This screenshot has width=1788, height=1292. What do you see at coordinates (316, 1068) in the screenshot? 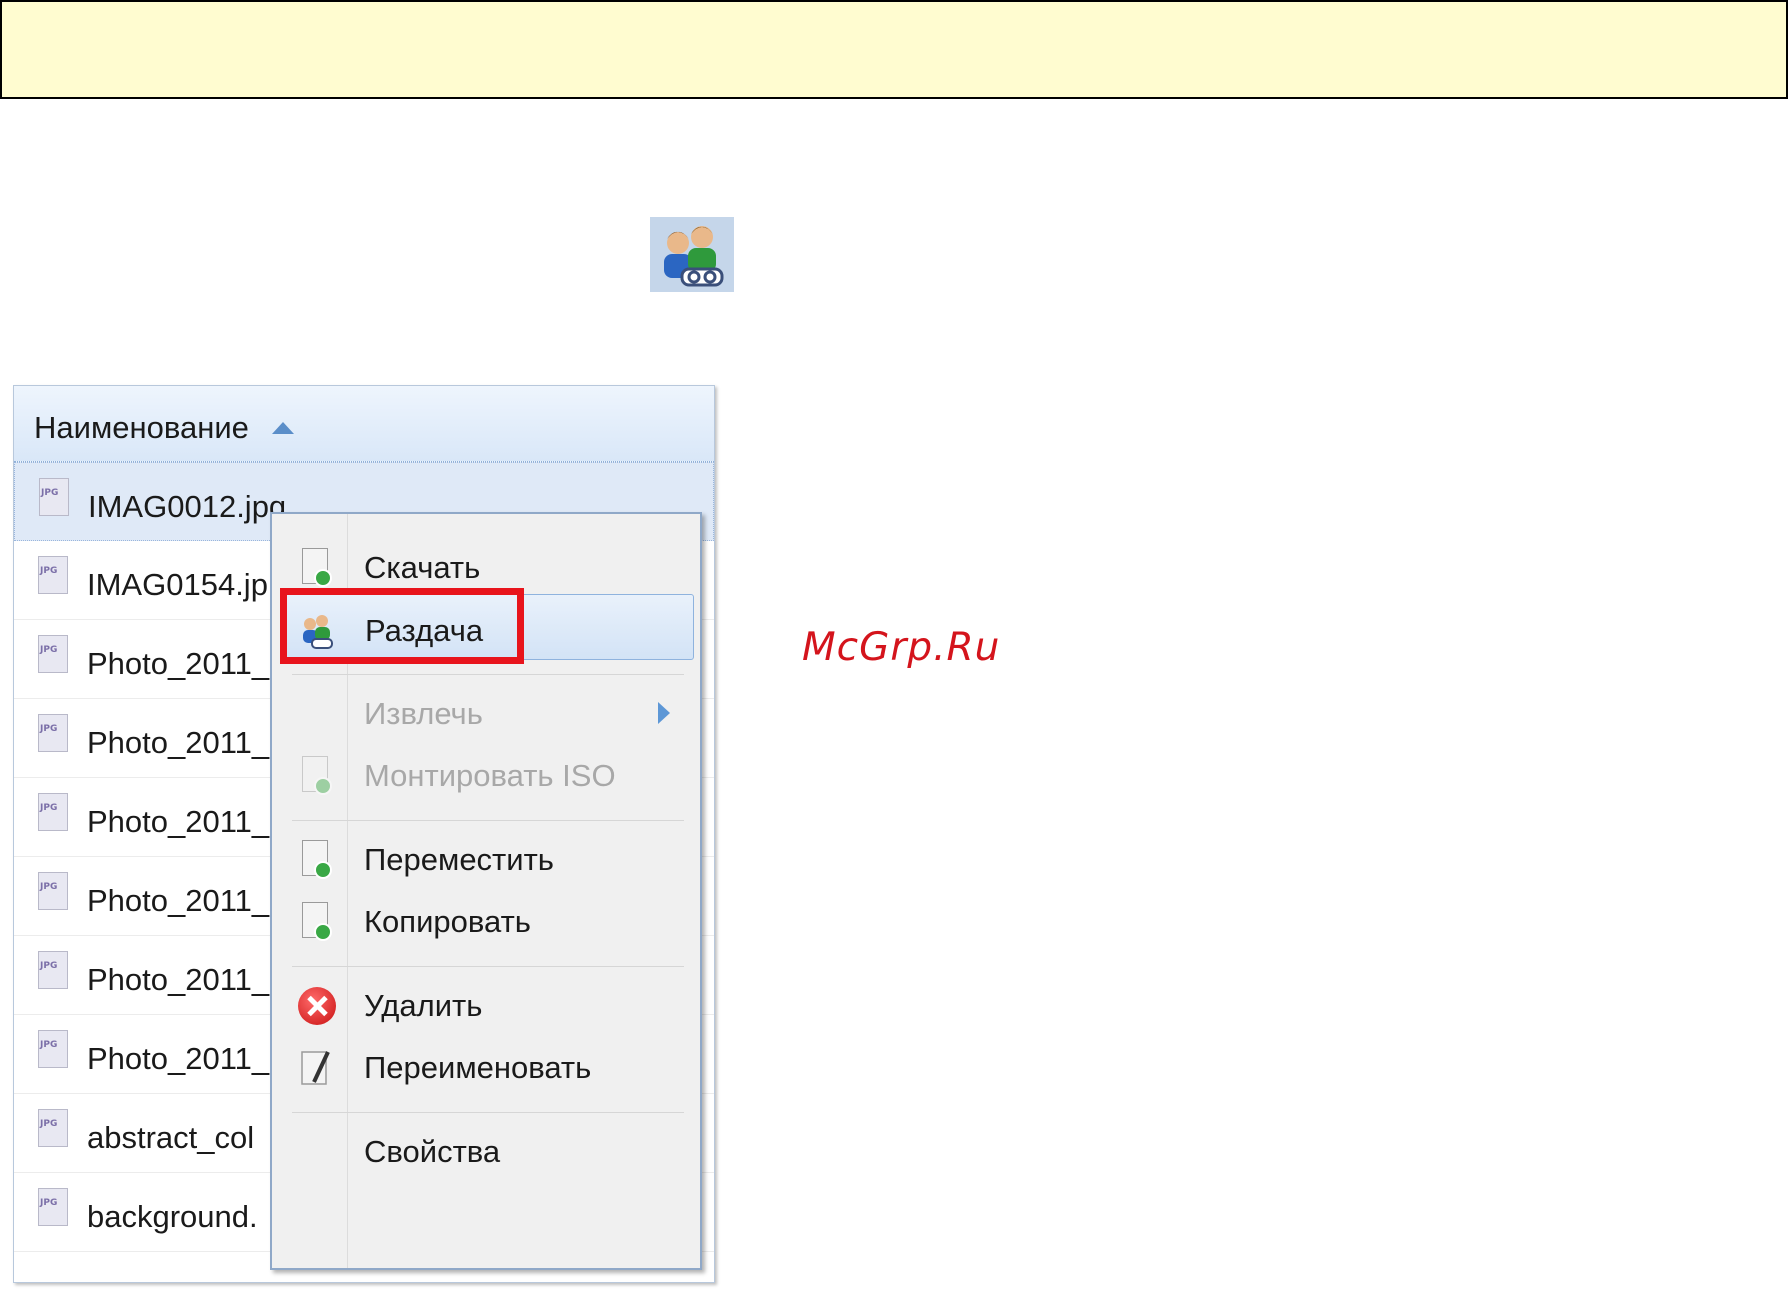
I see `rename-icon` at bounding box center [316, 1068].